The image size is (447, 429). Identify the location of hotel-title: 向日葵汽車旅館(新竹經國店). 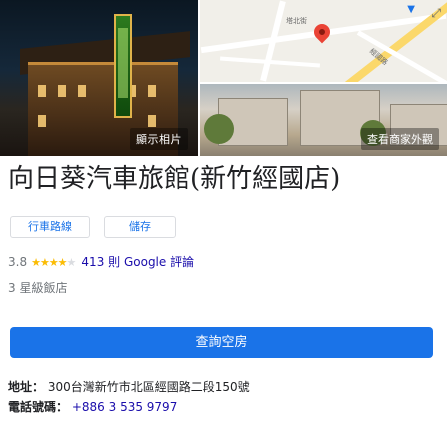
(174, 179).